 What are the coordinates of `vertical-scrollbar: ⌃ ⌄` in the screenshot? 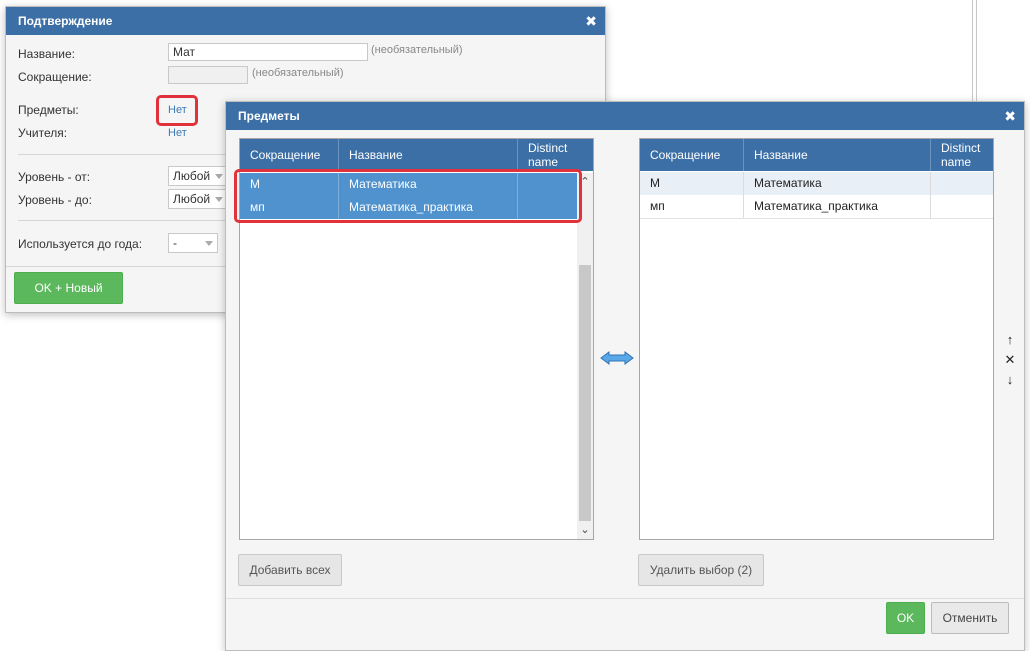 It's located at (585, 356).